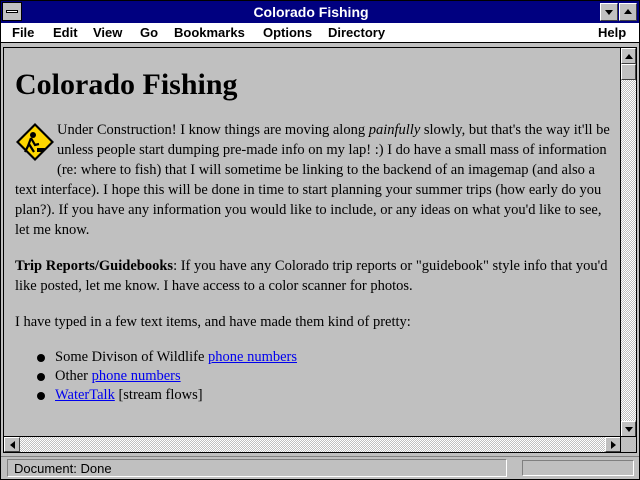 Image resolution: width=640 pixels, height=480 pixels. Describe the element at coordinates (126, 84) in the screenshot. I see `page-title: Colorado Fishing` at that location.